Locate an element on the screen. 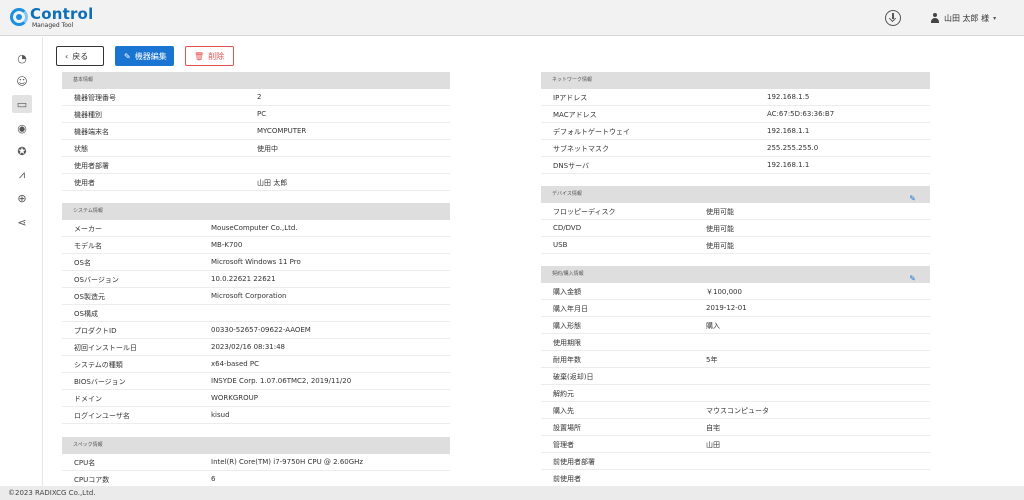 The image size is (1024, 500). sidebar-item-dashboard: ◔ is located at coordinates (22, 58).